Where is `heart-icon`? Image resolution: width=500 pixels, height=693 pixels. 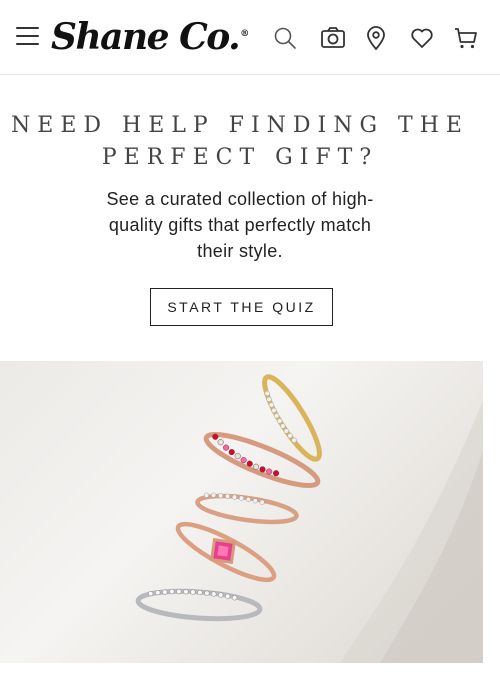 heart-icon is located at coordinates (422, 38).